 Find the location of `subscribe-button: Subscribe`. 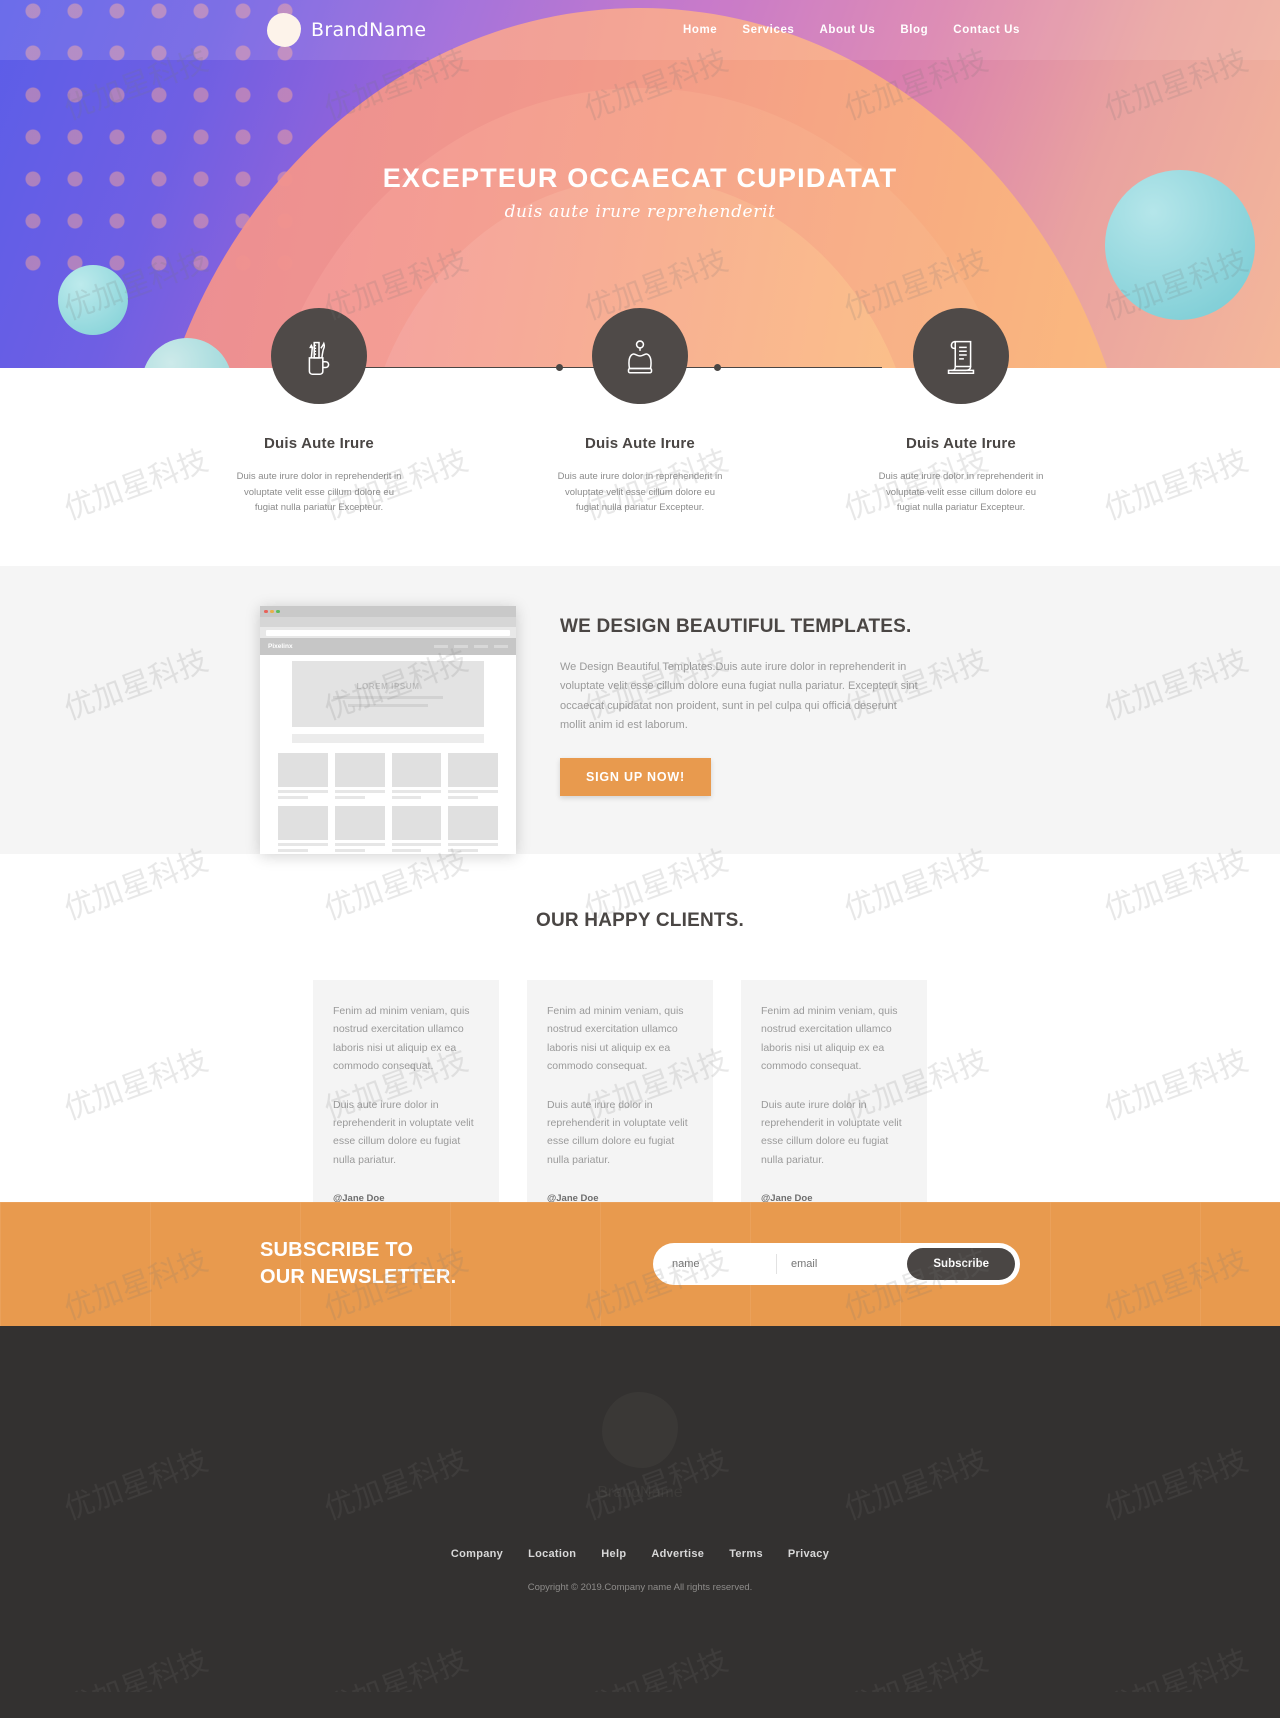

subscribe-button: Subscribe is located at coordinates (961, 1264).